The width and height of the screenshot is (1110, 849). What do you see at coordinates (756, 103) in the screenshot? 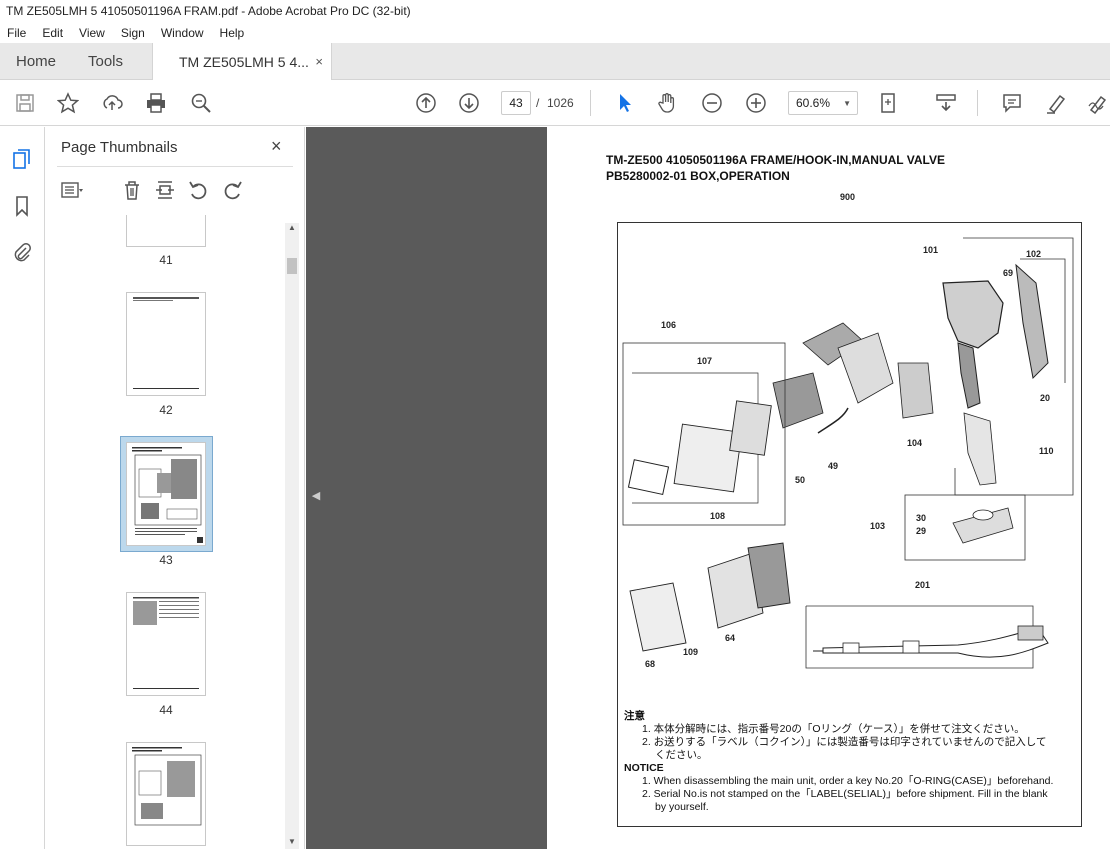
I see `zoom-in-icon` at bounding box center [756, 103].